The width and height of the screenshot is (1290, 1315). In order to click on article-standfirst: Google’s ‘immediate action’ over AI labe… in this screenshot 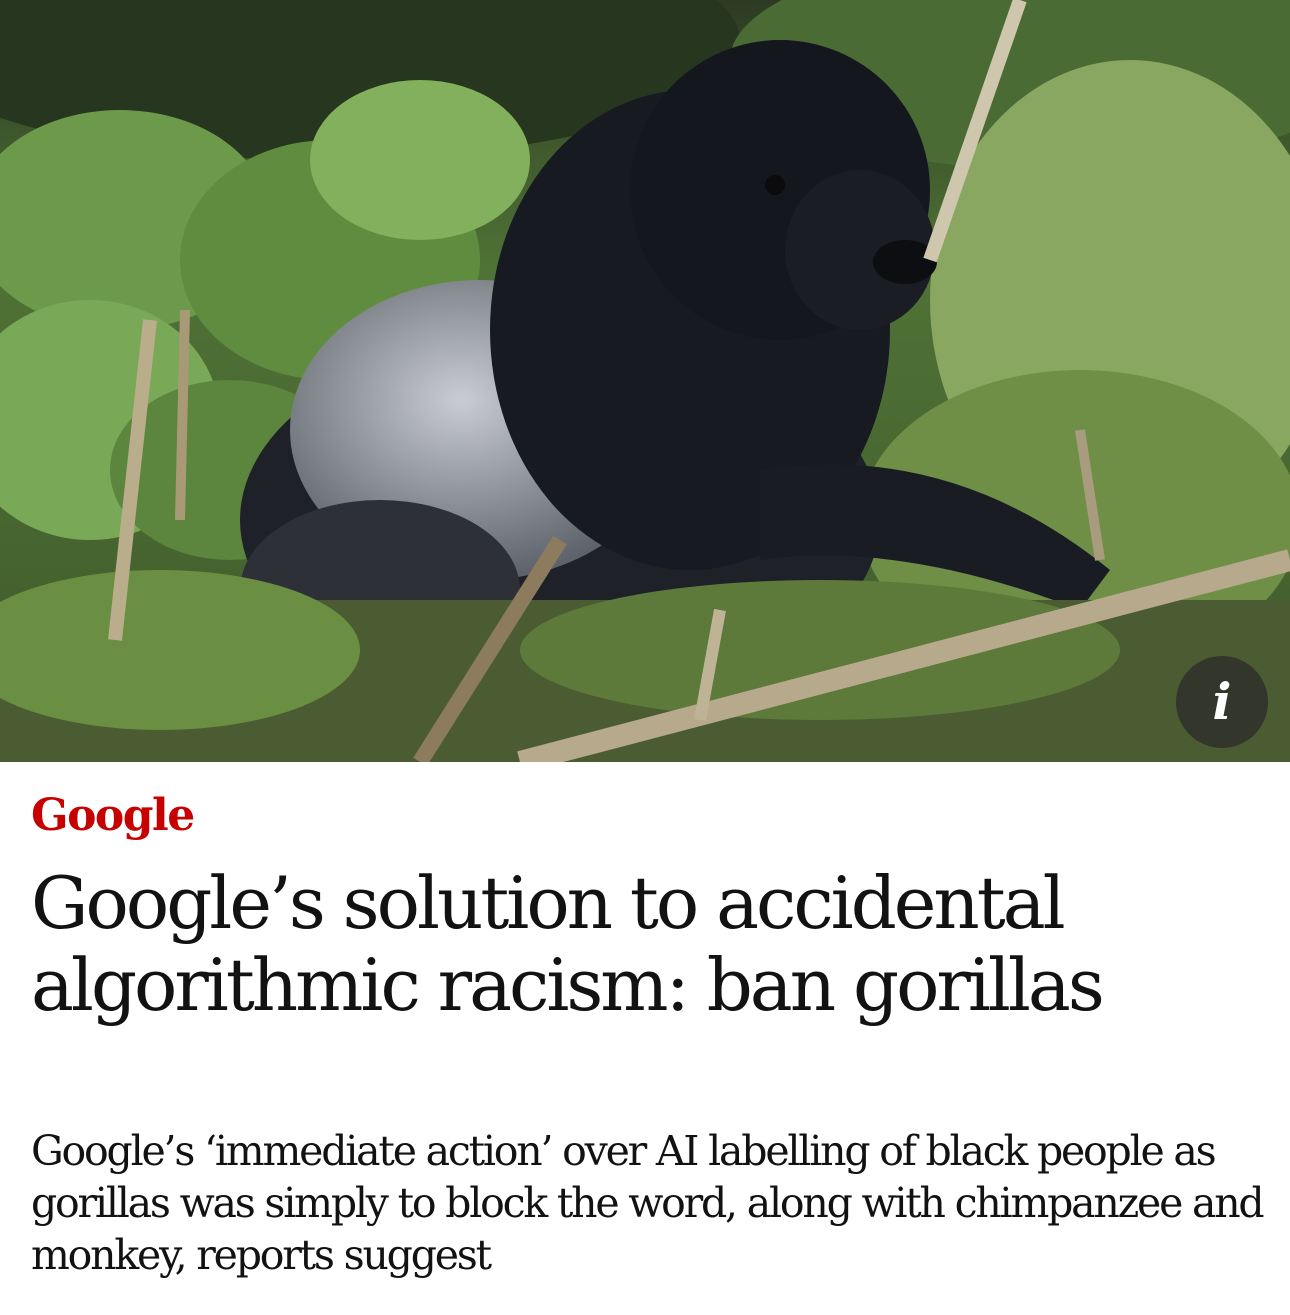, I will do `click(648, 1203)`.